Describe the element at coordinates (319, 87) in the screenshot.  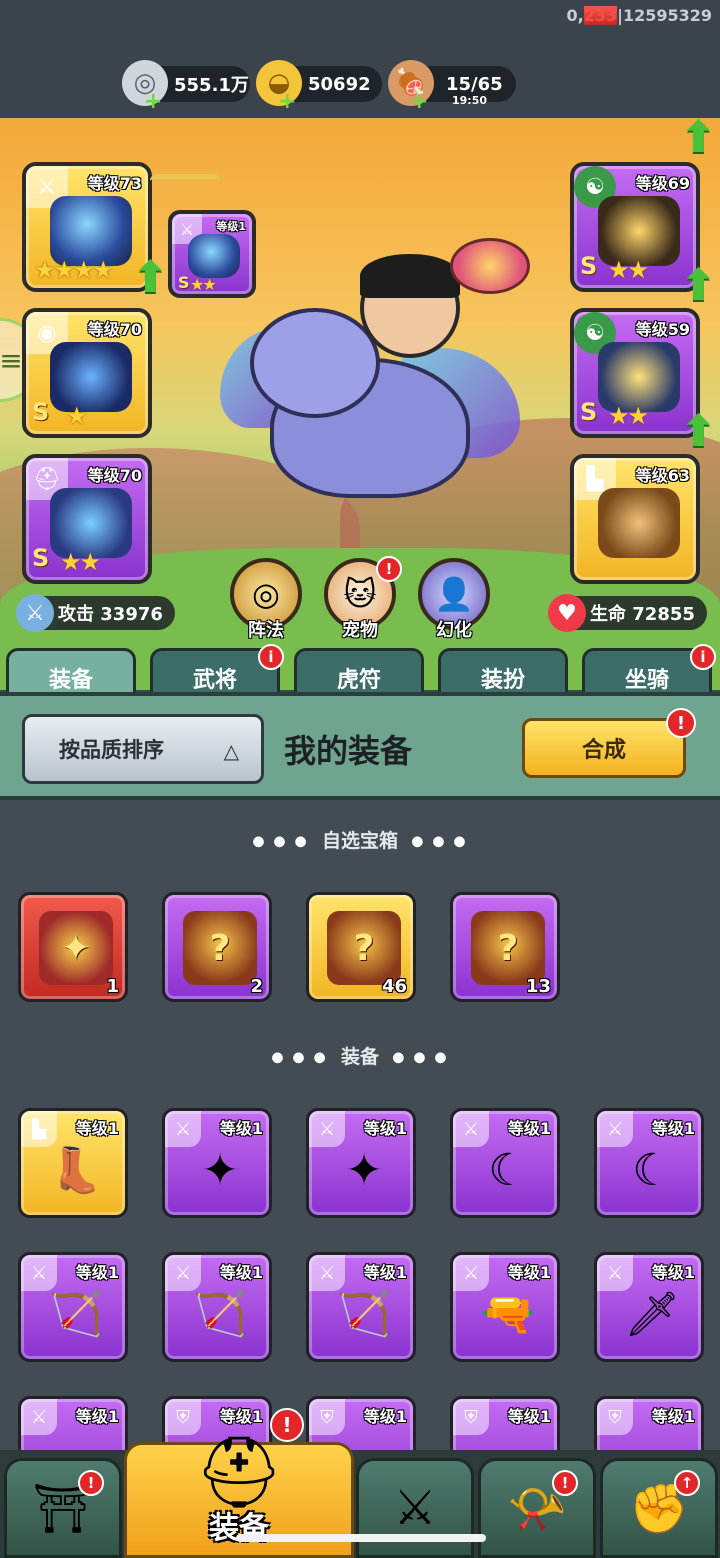
I see `gold-resource: ◒ + 50692` at that location.